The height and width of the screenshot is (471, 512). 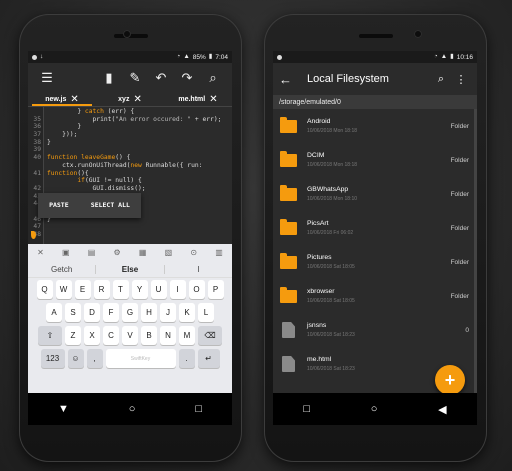 What do you see at coordinates (464, 57) in the screenshot?
I see `clock: 10:16` at bounding box center [464, 57].